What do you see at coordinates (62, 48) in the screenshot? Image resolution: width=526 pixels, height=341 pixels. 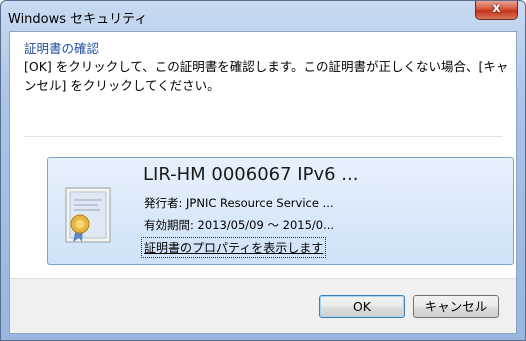 I see `dialog-heading: 証明書の確認` at bounding box center [62, 48].